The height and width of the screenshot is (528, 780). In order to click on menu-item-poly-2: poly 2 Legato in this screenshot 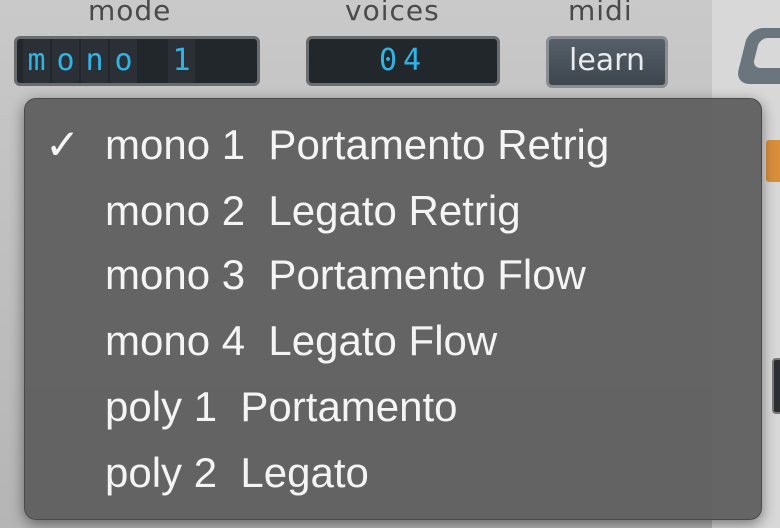, I will do `click(393, 473)`.